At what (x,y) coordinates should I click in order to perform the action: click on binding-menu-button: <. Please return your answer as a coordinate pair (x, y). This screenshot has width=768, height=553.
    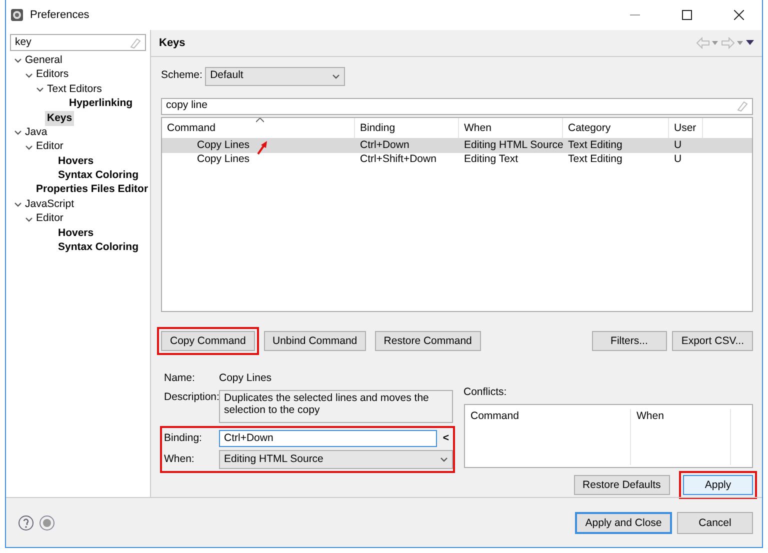
    Looking at the image, I should click on (447, 439).